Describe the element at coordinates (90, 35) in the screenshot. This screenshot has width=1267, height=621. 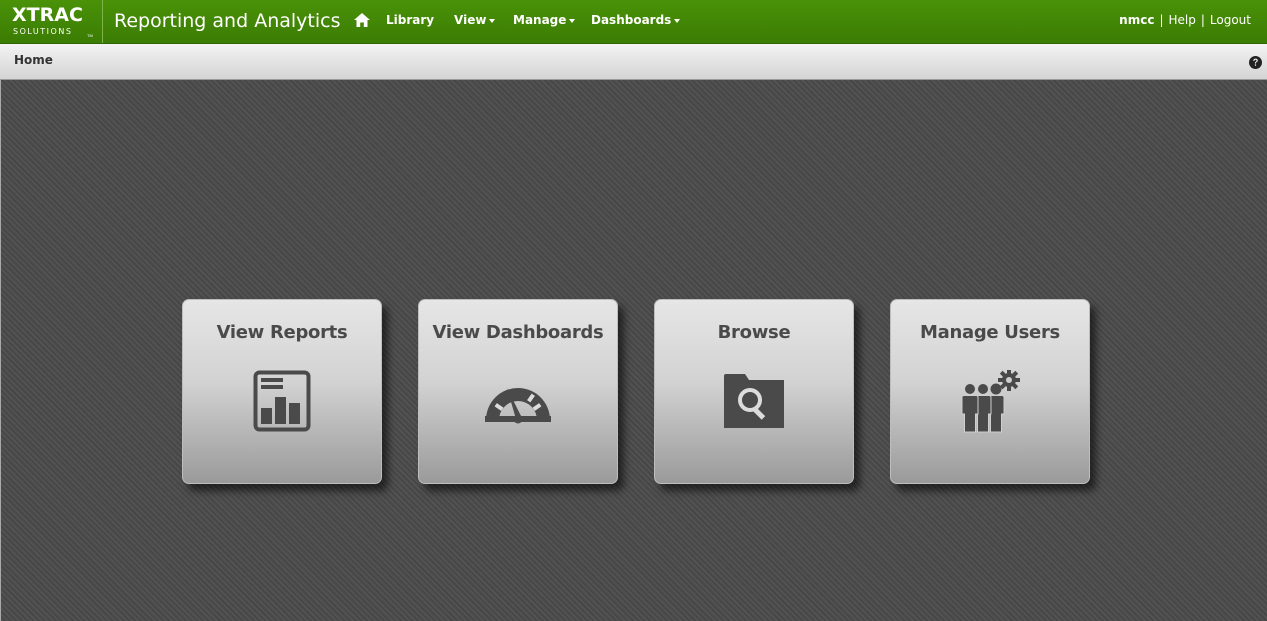
I see `logo-trademark: TM` at that location.